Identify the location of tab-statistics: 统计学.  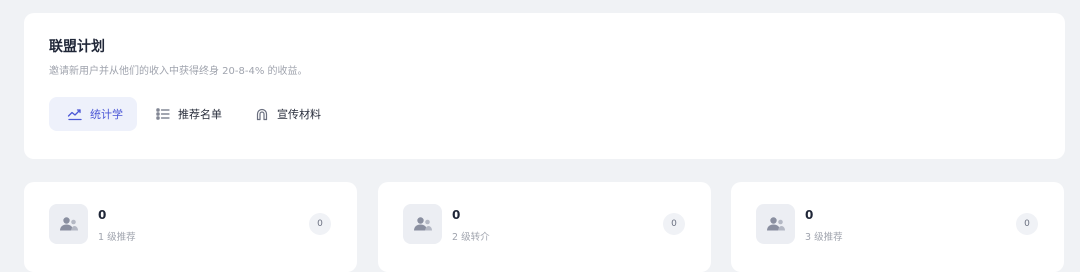
(93, 114).